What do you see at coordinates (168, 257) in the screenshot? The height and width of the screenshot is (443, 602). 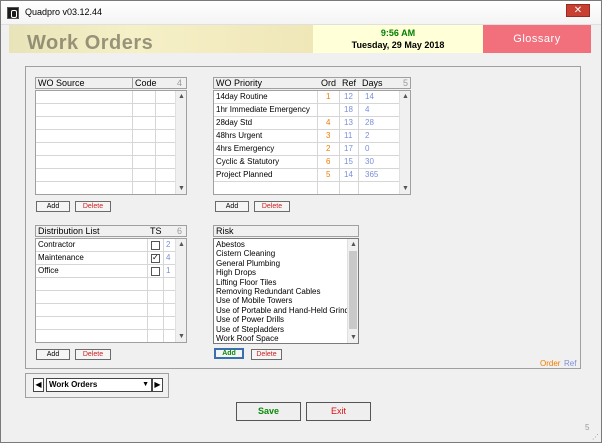 I see `distribution-num: 4` at bounding box center [168, 257].